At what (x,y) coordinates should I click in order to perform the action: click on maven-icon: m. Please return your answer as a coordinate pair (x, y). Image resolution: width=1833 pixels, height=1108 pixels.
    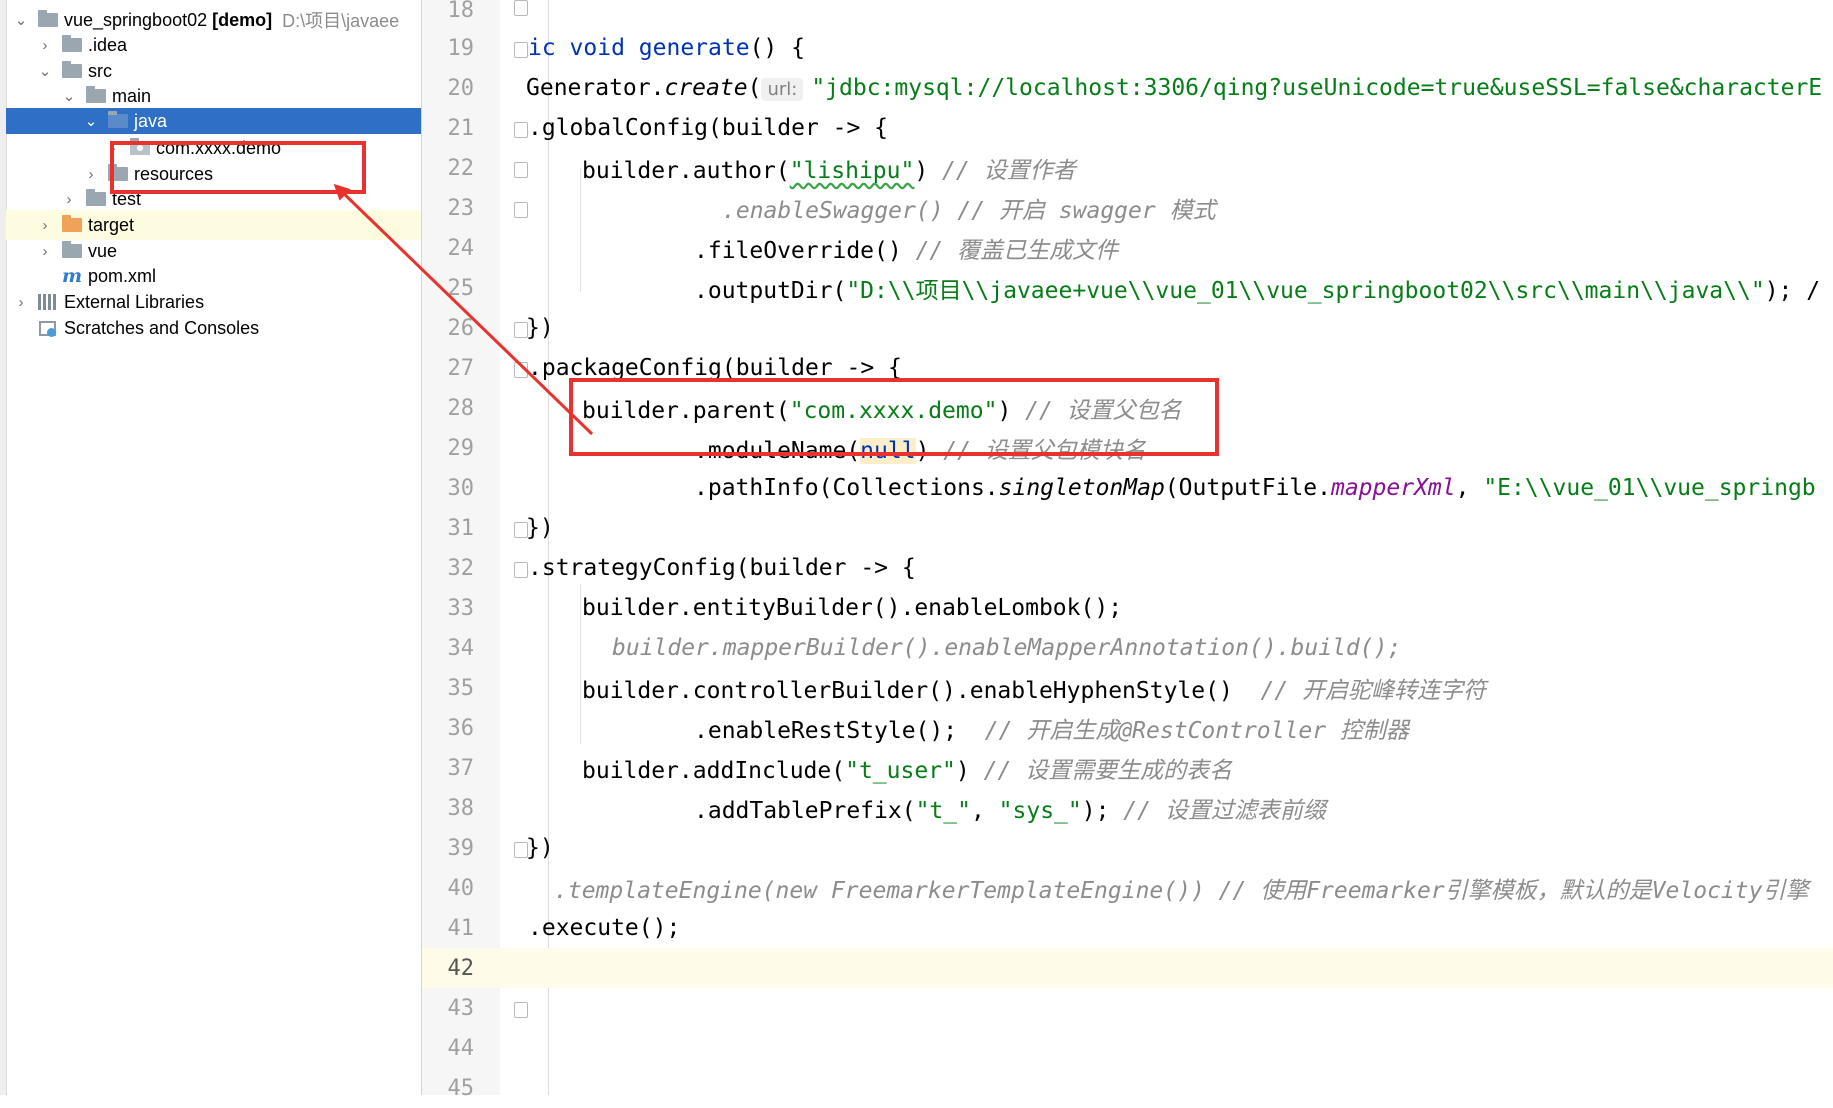
    Looking at the image, I should click on (72, 276).